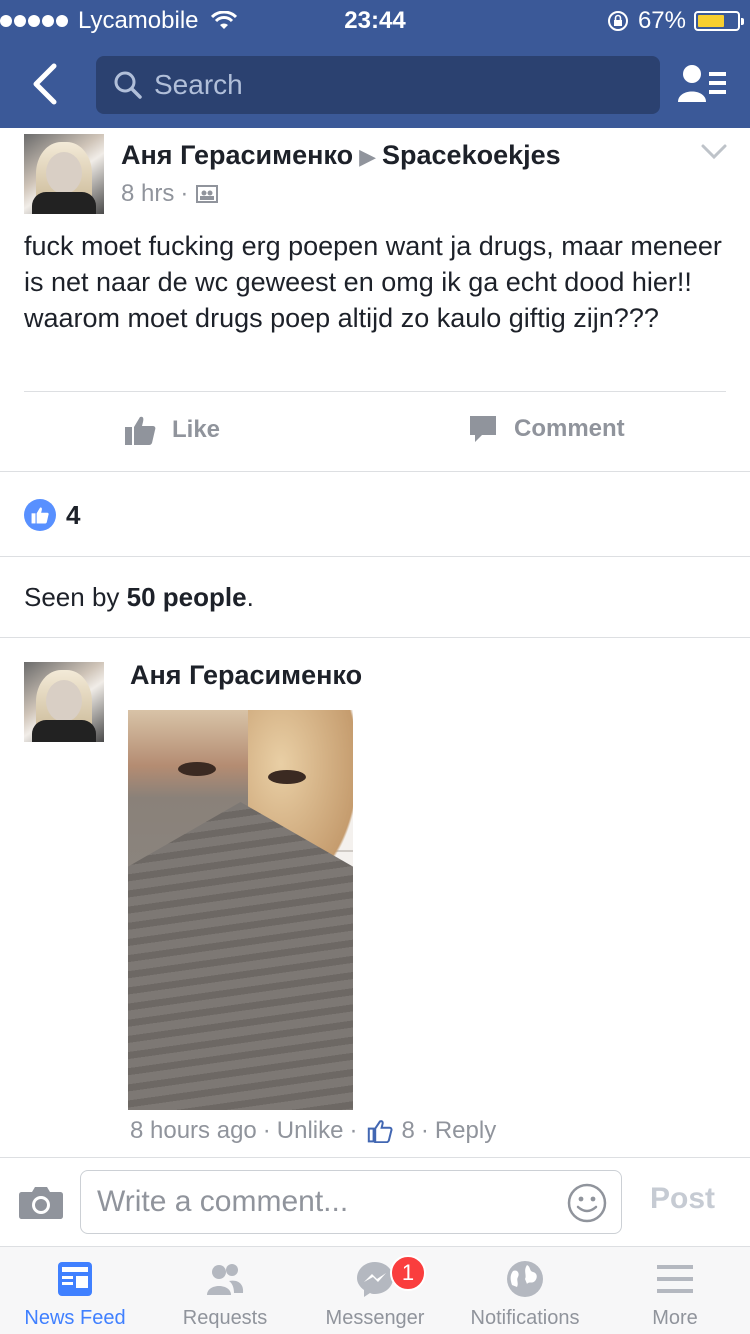 The height and width of the screenshot is (1334, 750). I want to click on tab-notifications: Notifications, so click(525, 1290).